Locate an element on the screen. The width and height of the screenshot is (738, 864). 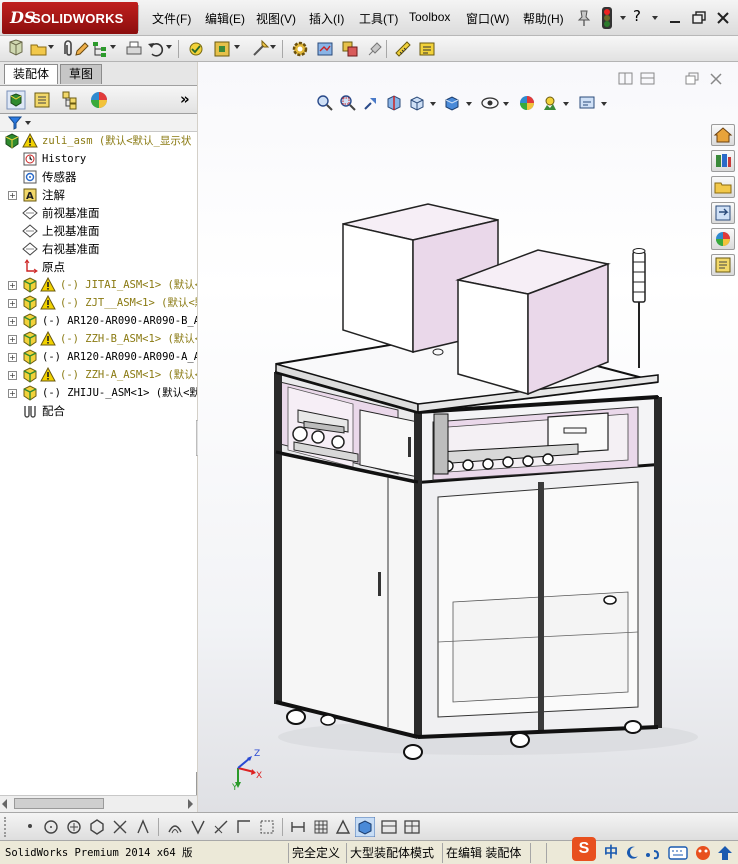
circle-tool-icon is located at coordinates (51, 827).